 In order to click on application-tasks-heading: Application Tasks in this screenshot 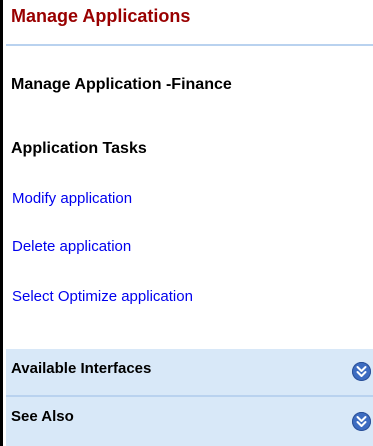, I will do `click(79, 148)`.